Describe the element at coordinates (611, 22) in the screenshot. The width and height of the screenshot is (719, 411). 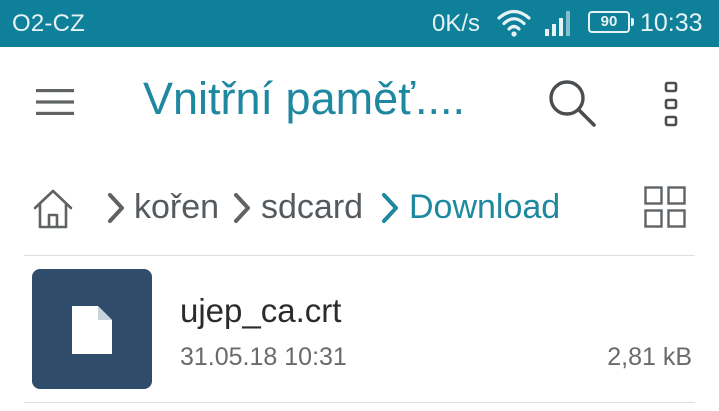
I see `battery-icon: 90` at that location.